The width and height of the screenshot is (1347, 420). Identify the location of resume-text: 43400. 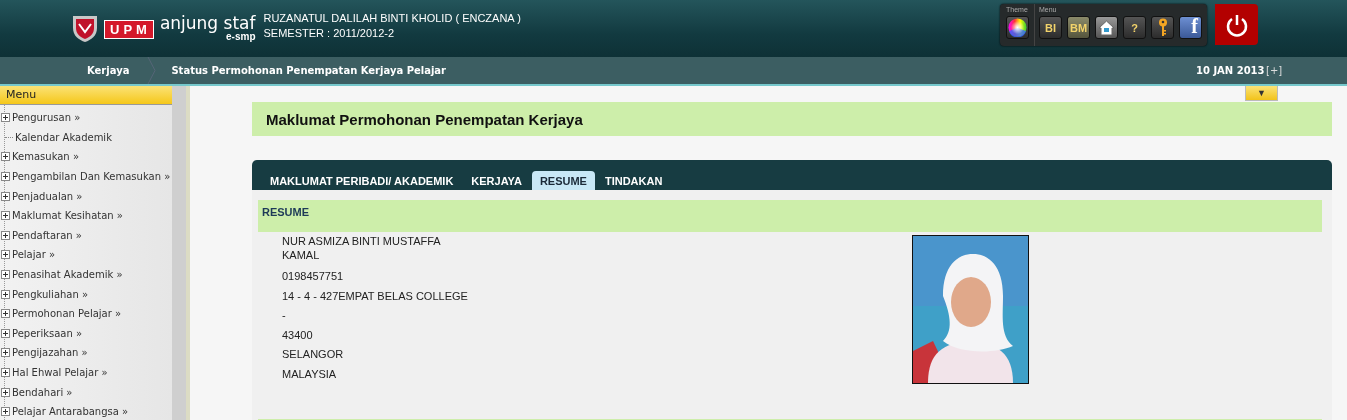
(298, 335).